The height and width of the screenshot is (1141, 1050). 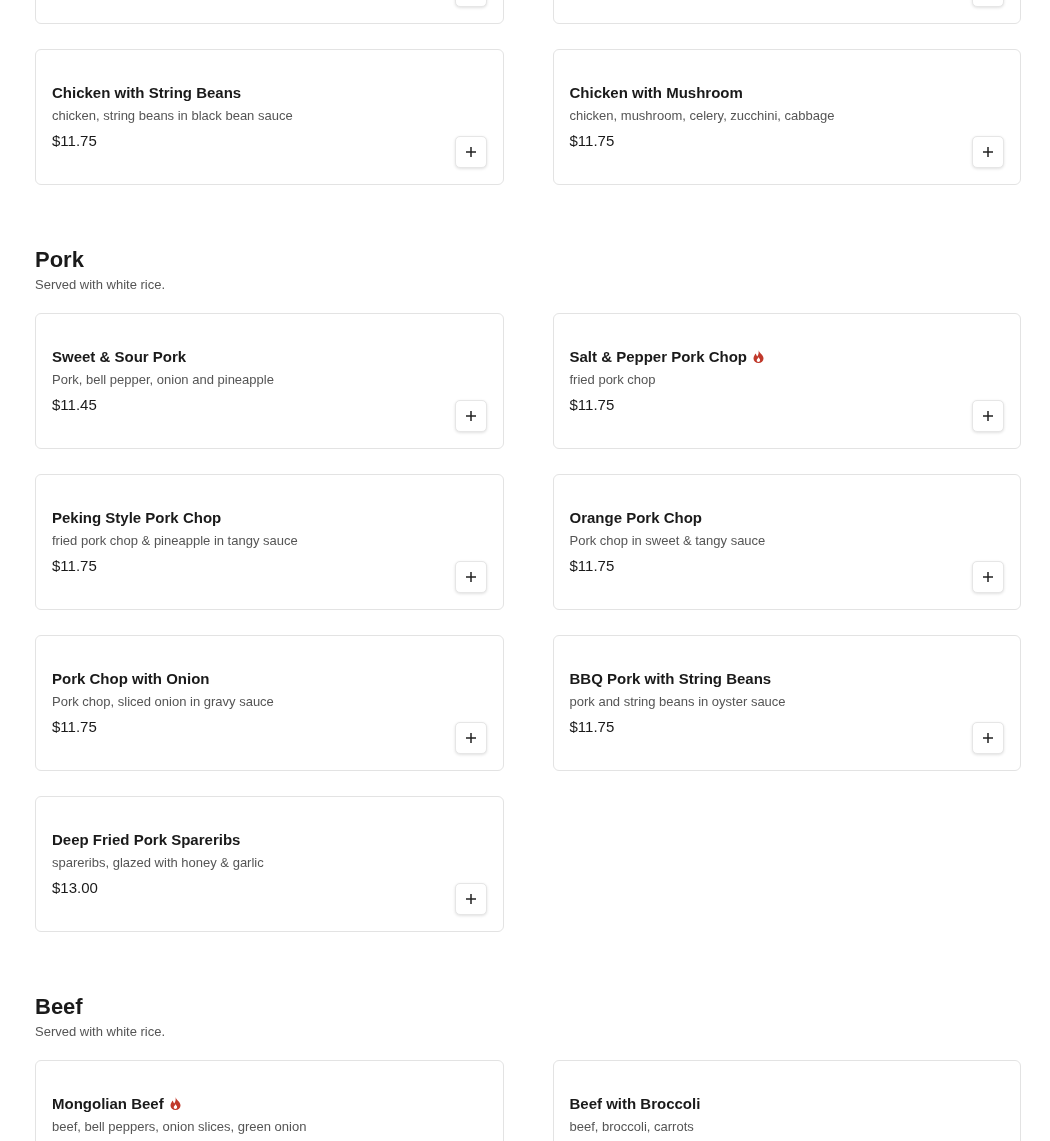 What do you see at coordinates (702, 116) in the screenshot?
I see `item-description: chicken, mushroom, celery, zucchini, cabbage` at bounding box center [702, 116].